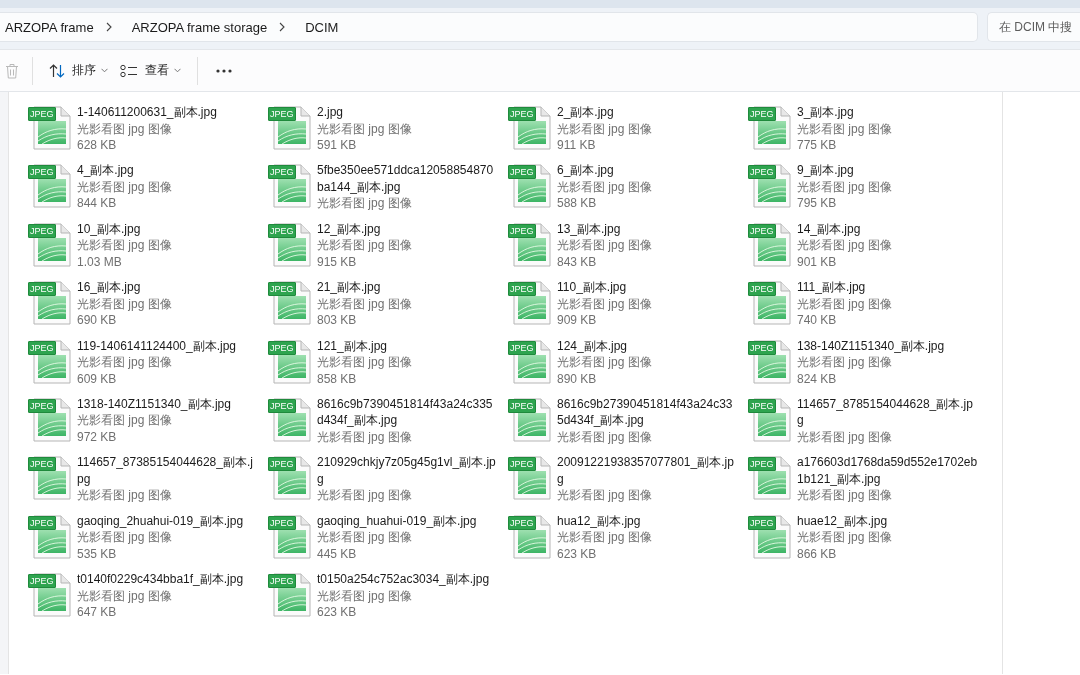  Describe the element at coordinates (832, 287) in the screenshot. I see `file-name: 111_副本.jpg` at that location.